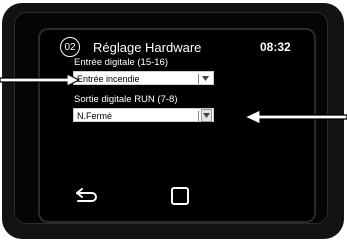  I want to click on run-output-value: N.Fermé, so click(95, 116).